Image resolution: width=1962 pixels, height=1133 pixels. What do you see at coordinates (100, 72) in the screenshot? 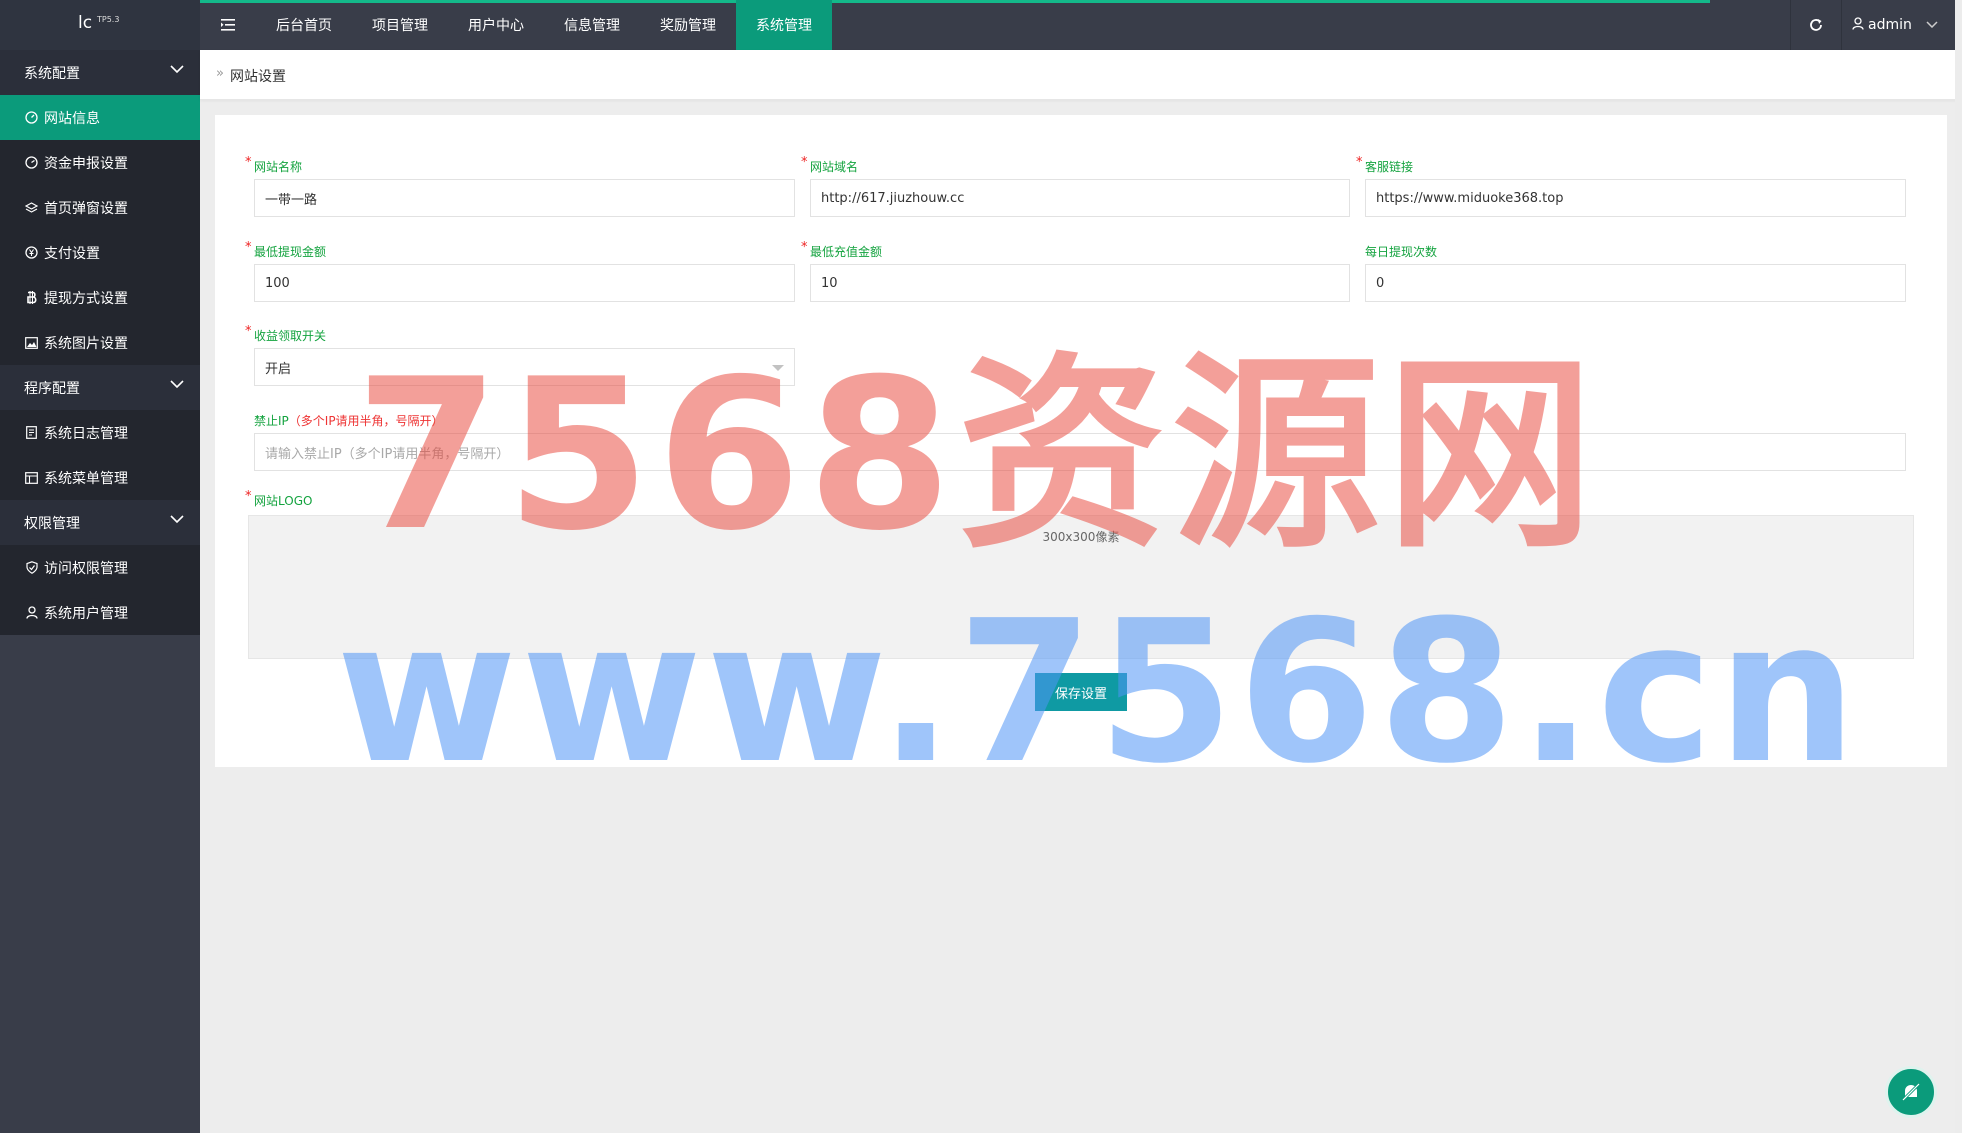
I see `sidebar-group-system-config: 系统配置` at bounding box center [100, 72].